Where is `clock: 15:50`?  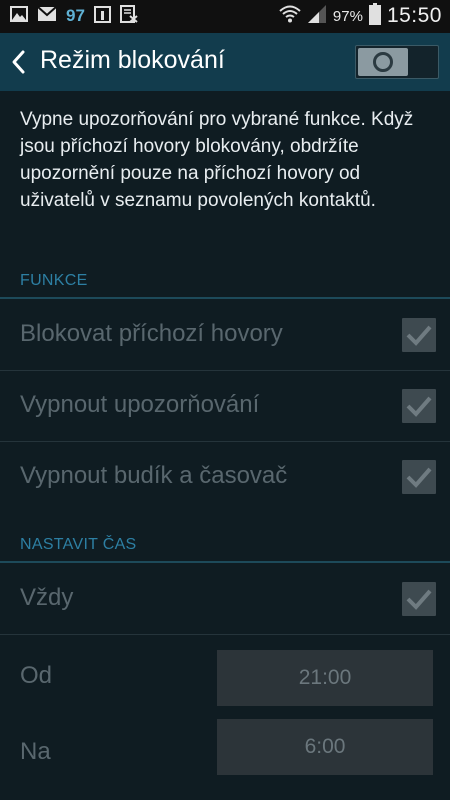 clock: 15:50 is located at coordinates (414, 15).